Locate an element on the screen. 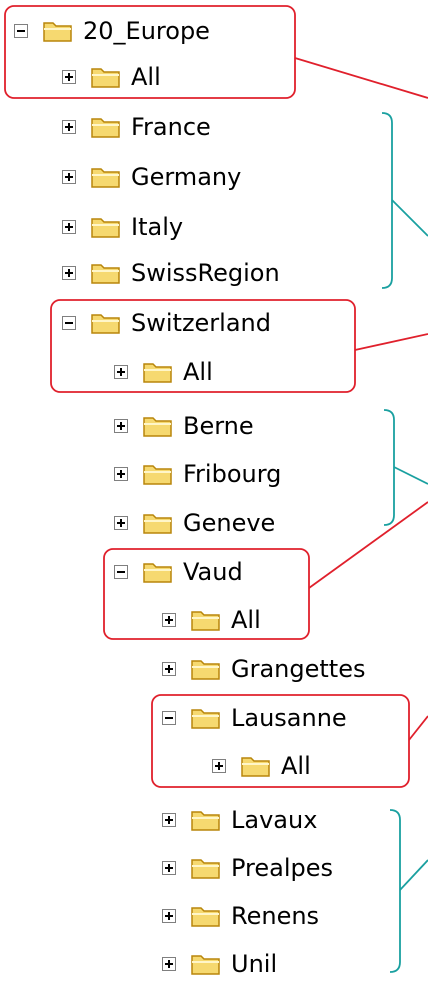 This screenshot has width=428, height=987. tree-item-label: Vaud is located at coordinates (213, 572).